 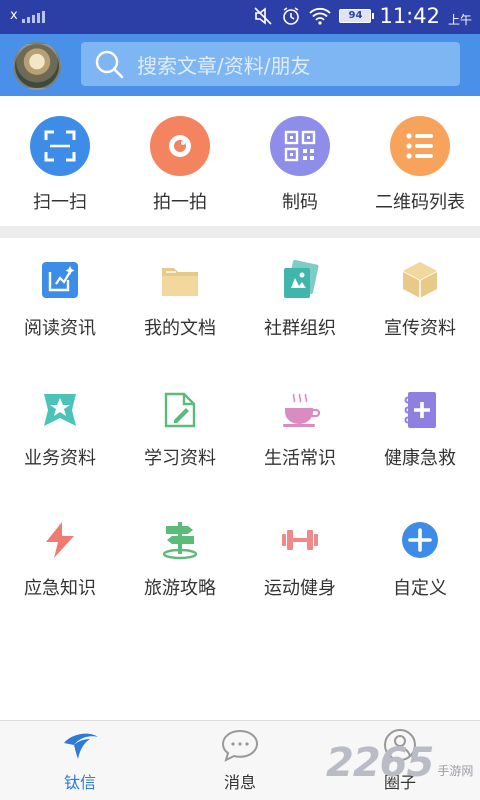 What do you see at coordinates (60, 588) in the screenshot?
I see `grid-item-label: 应急知识` at bounding box center [60, 588].